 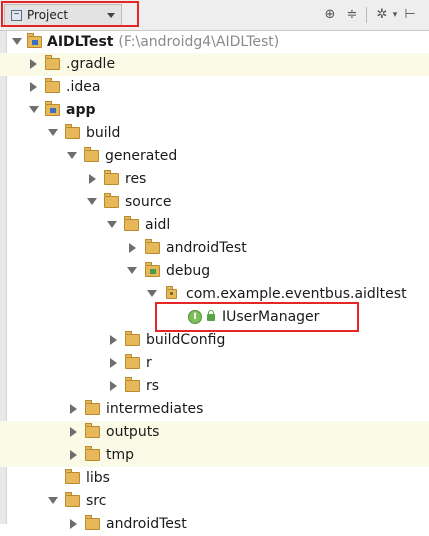 What do you see at coordinates (214, 455) in the screenshot?
I see `tree-row-tmp: tmp` at bounding box center [214, 455].